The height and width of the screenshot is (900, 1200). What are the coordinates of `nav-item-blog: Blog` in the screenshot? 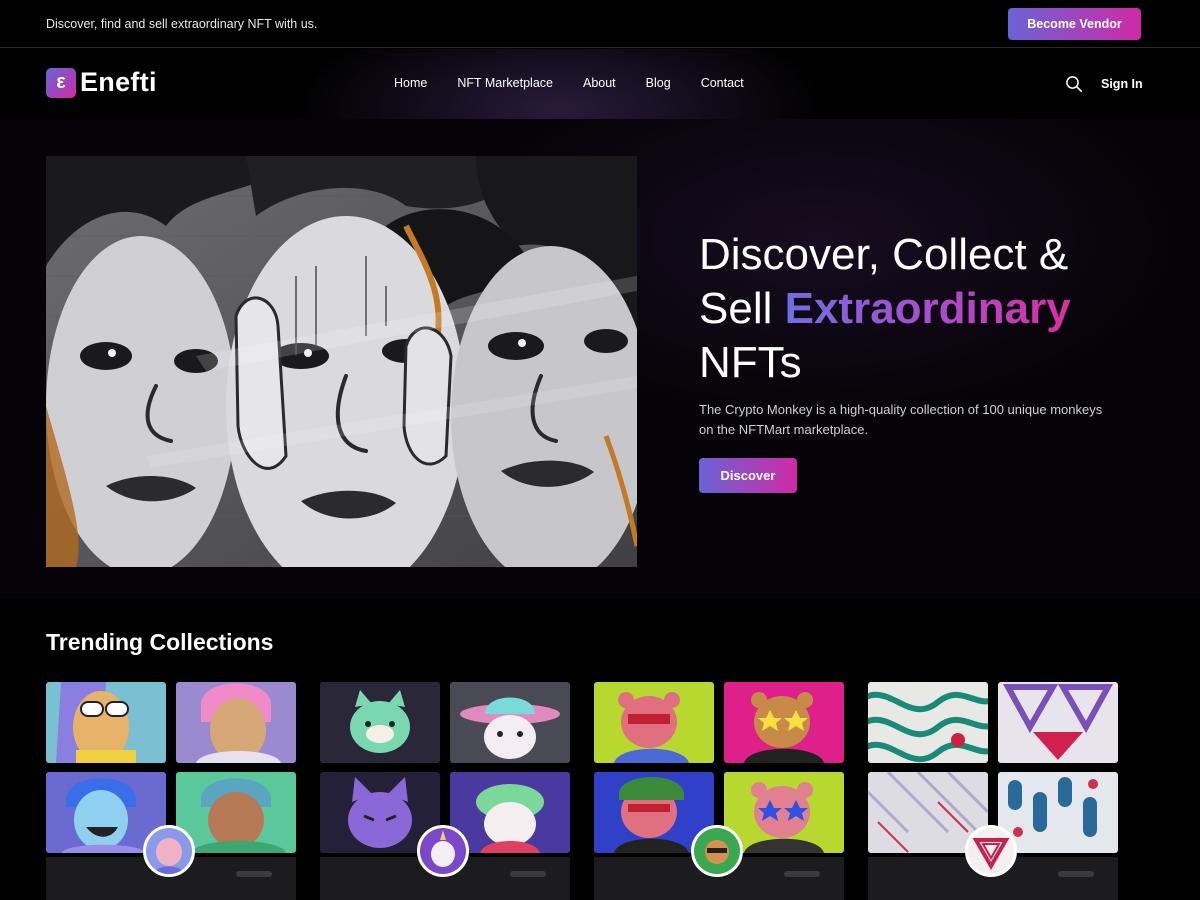 It's located at (658, 83).